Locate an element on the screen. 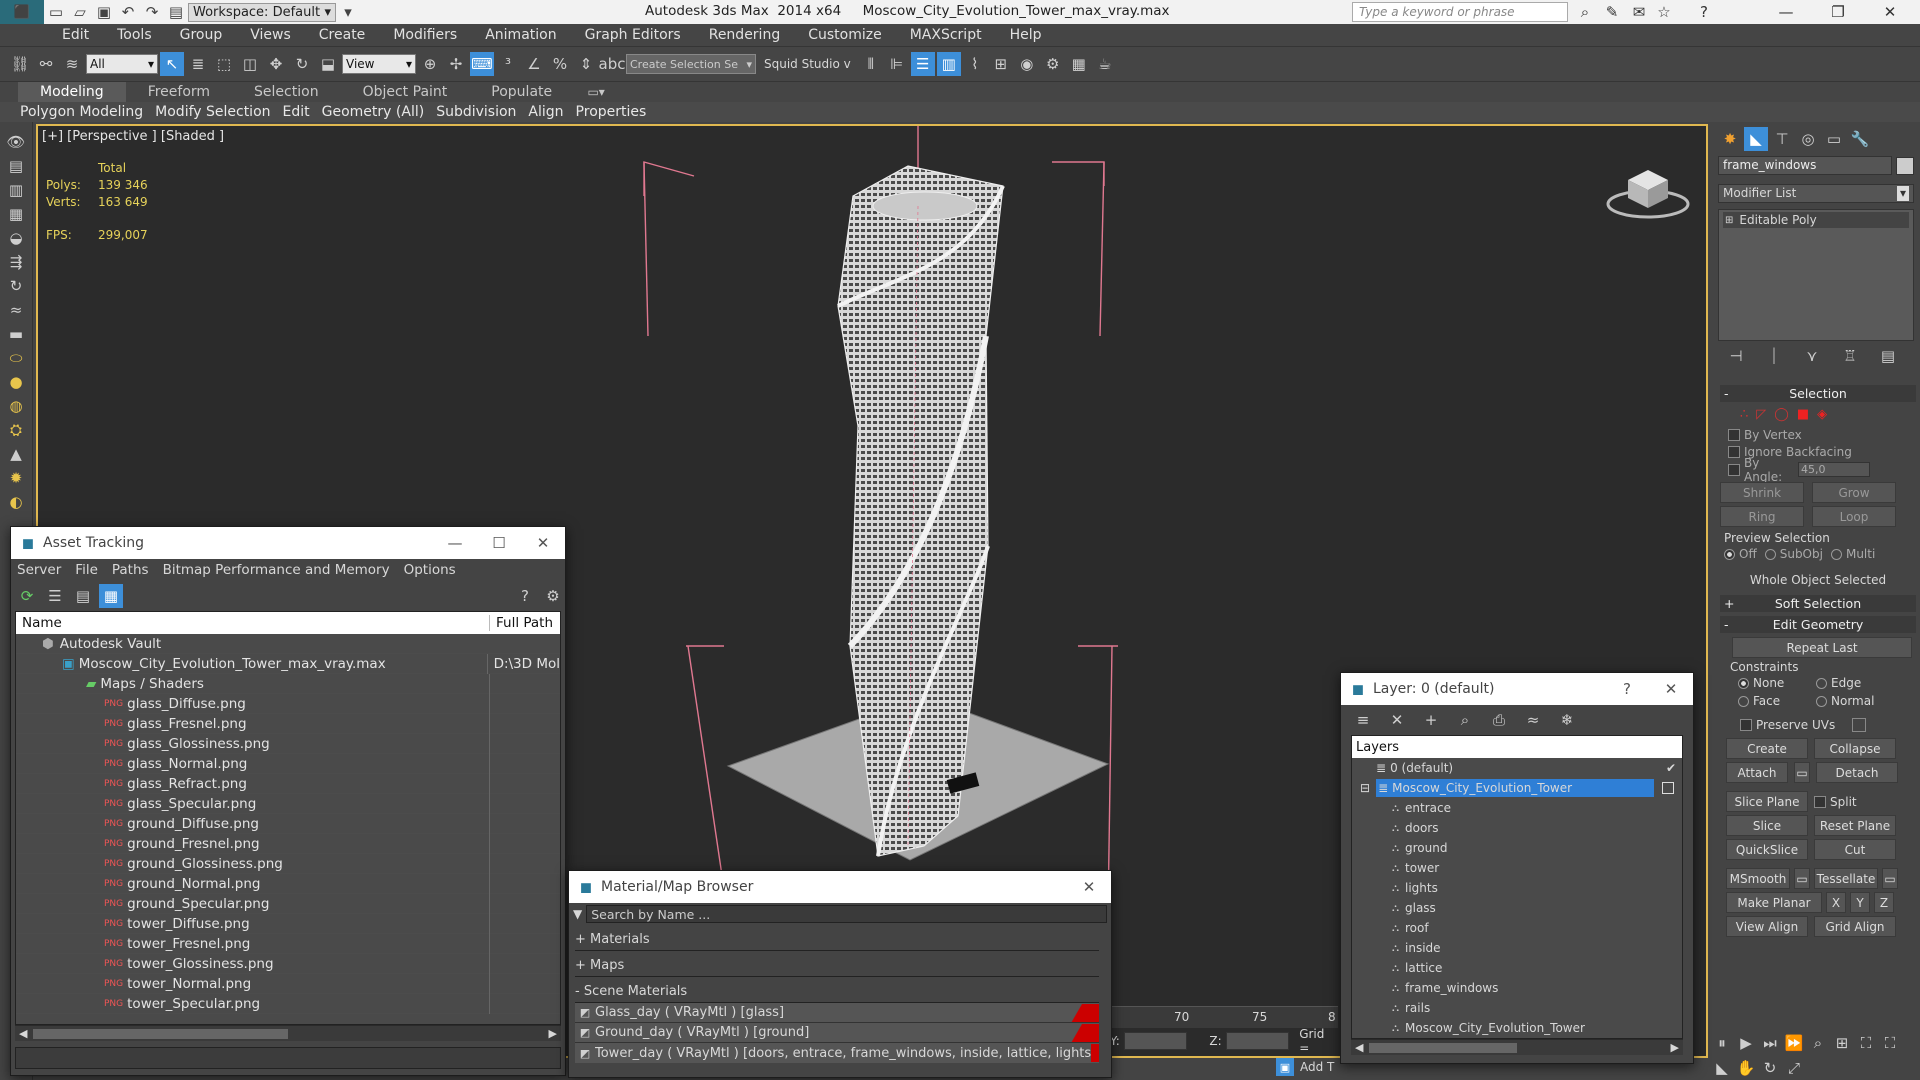 This screenshot has height=1080, width=1920. panel-subdivision: Subdivision is located at coordinates (476, 112).